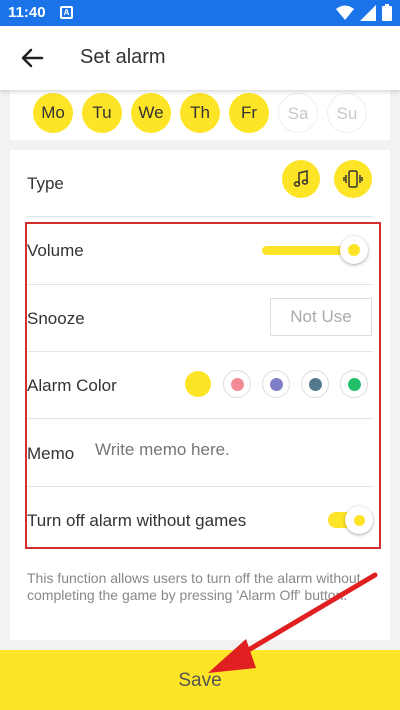  I want to click on type-label: Type, so click(45, 183).